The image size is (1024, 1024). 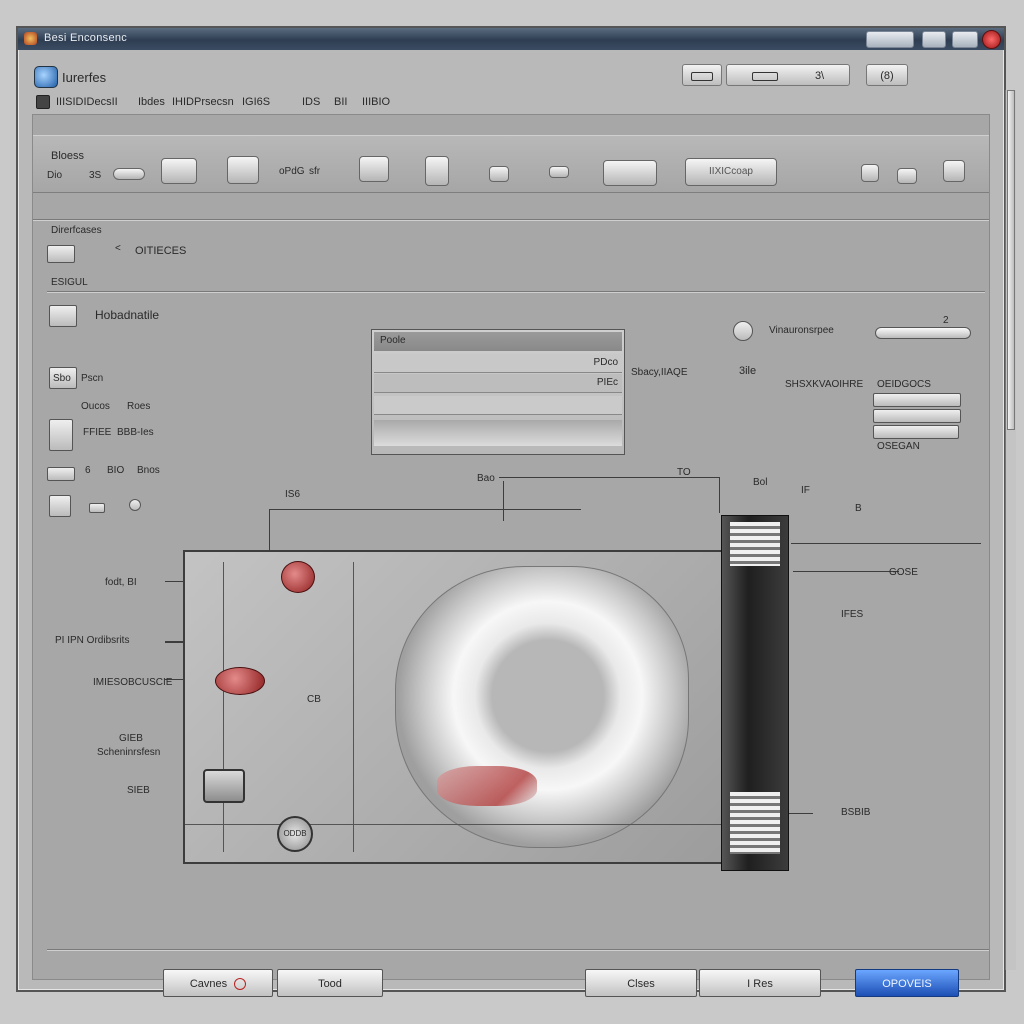 What do you see at coordinates (498, 383) in the screenshot?
I see `panel-row: PIEc` at bounding box center [498, 383].